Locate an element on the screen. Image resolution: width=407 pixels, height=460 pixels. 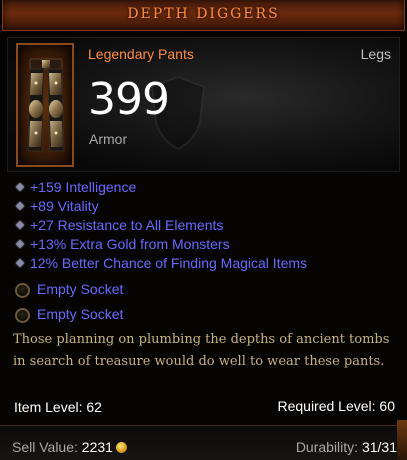
frame-edge-decoration is located at coordinates (402, 440).